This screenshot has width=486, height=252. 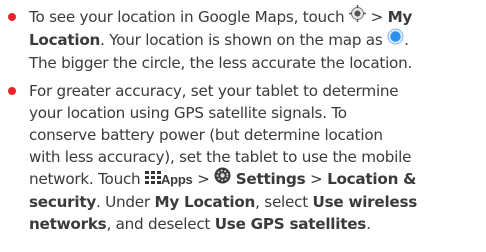 I want to click on text-span: . Under, so click(x=123, y=202).